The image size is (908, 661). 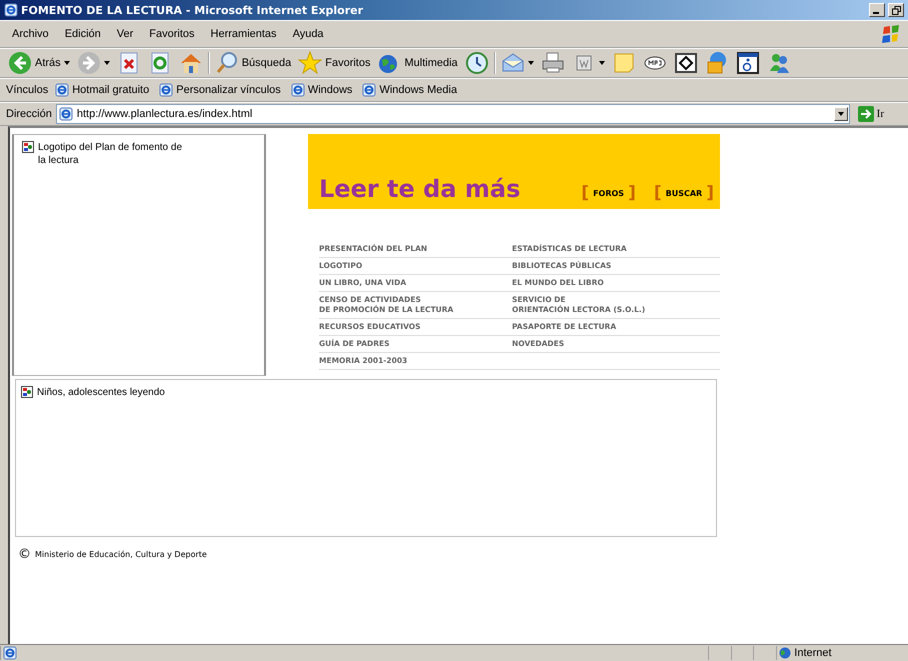 What do you see at coordinates (20, 63) in the screenshot?
I see `back-icon` at bounding box center [20, 63].